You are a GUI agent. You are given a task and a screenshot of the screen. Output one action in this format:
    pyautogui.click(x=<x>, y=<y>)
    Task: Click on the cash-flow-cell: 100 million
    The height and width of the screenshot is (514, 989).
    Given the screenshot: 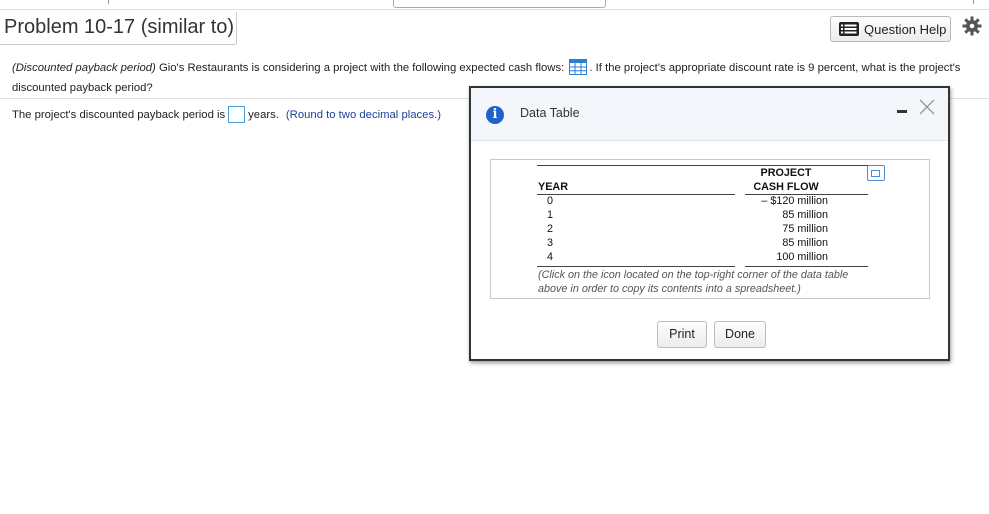 What is the action you would take?
    pyautogui.click(x=802, y=257)
    